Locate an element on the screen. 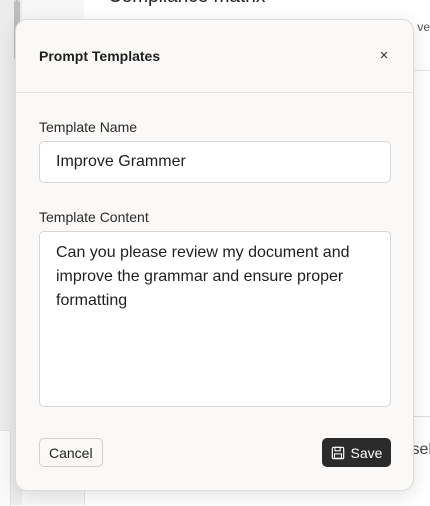 This screenshot has width=430, height=506. modal-header: Prompt Templates × is located at coordinates (214, 56).